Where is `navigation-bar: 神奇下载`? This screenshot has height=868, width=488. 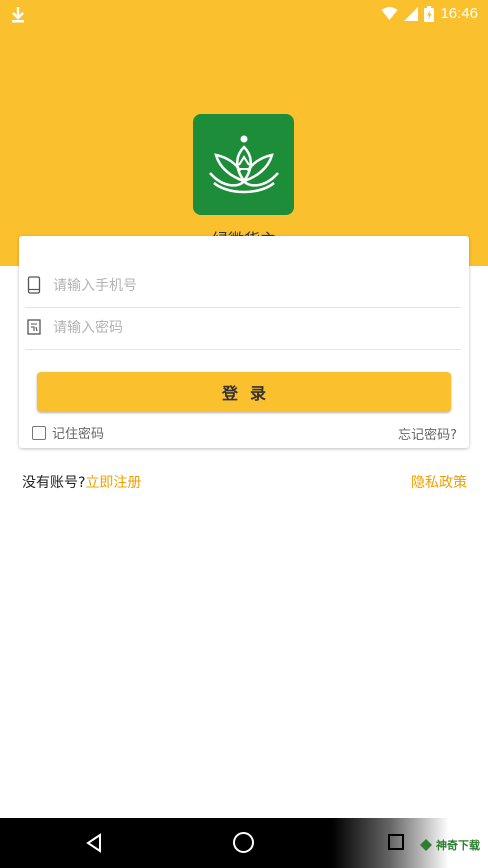 navigation-bar: 神奇下载 is located at coordinates (244, 843).